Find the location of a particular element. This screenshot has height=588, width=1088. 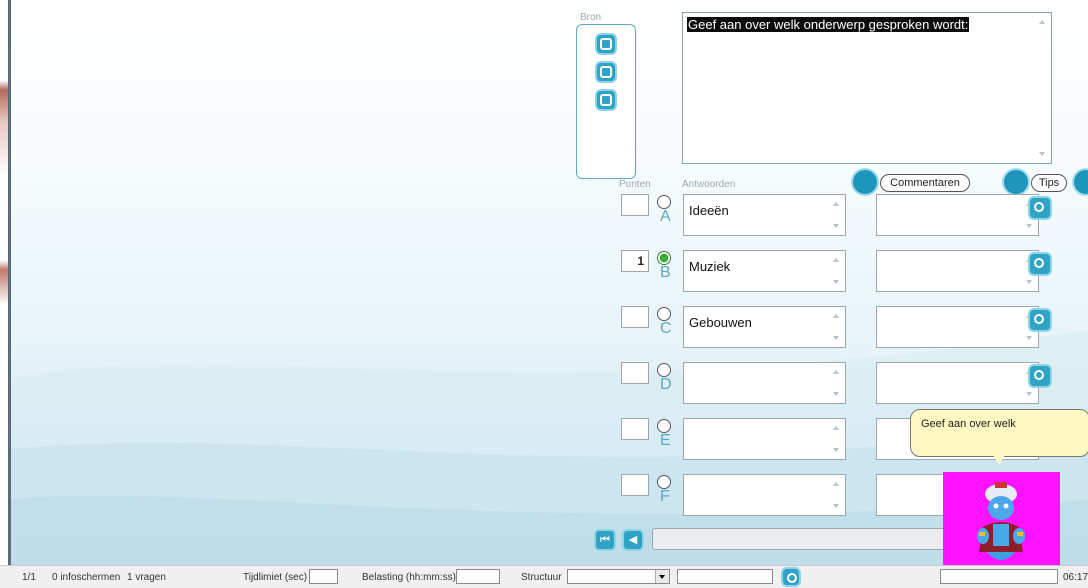

speech-bubble-tail is located at coordinates (999, 460).